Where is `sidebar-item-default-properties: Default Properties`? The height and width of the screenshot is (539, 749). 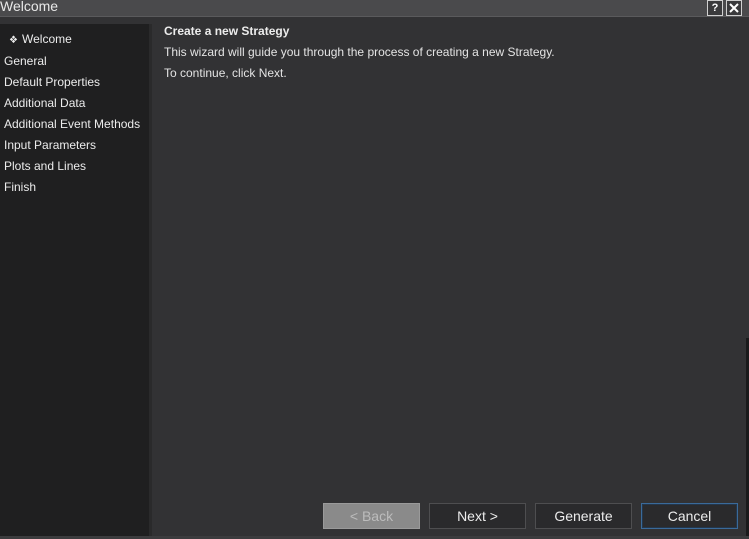 sidebar-item-default-properties: Default Properties is located at coordinates (52, 82).